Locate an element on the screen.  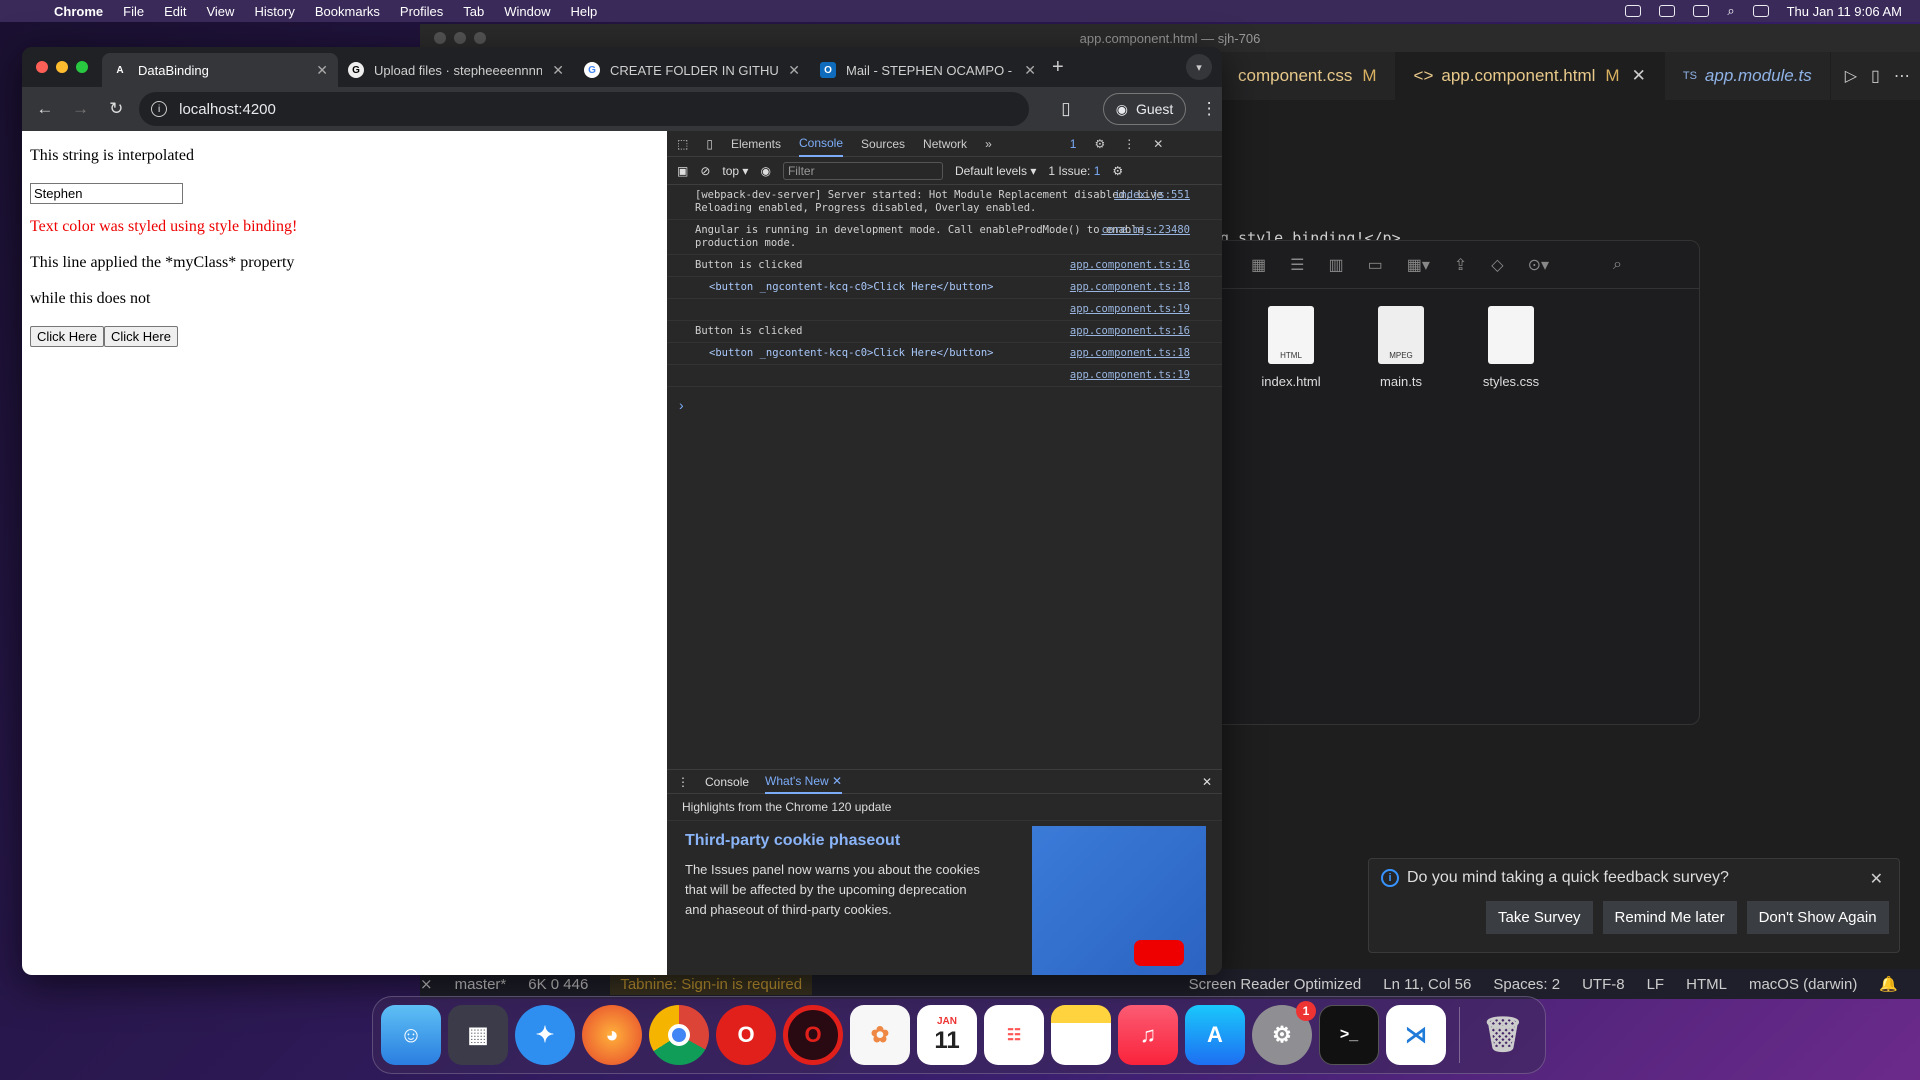
eol: LF is located at coordinates (1656, 984).